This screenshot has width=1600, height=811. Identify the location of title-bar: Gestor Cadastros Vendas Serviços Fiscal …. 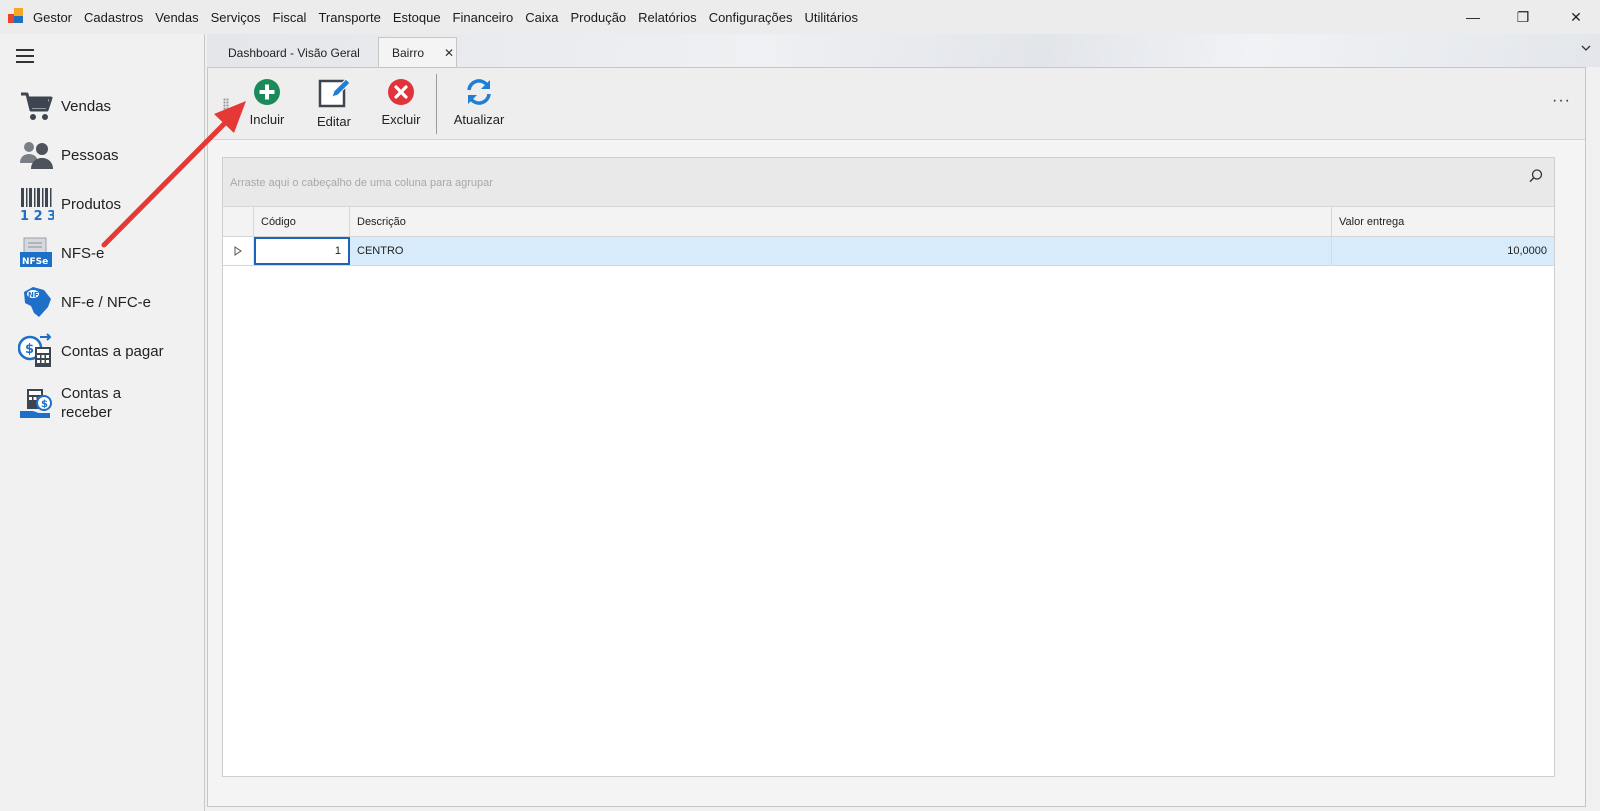
(800, 17).